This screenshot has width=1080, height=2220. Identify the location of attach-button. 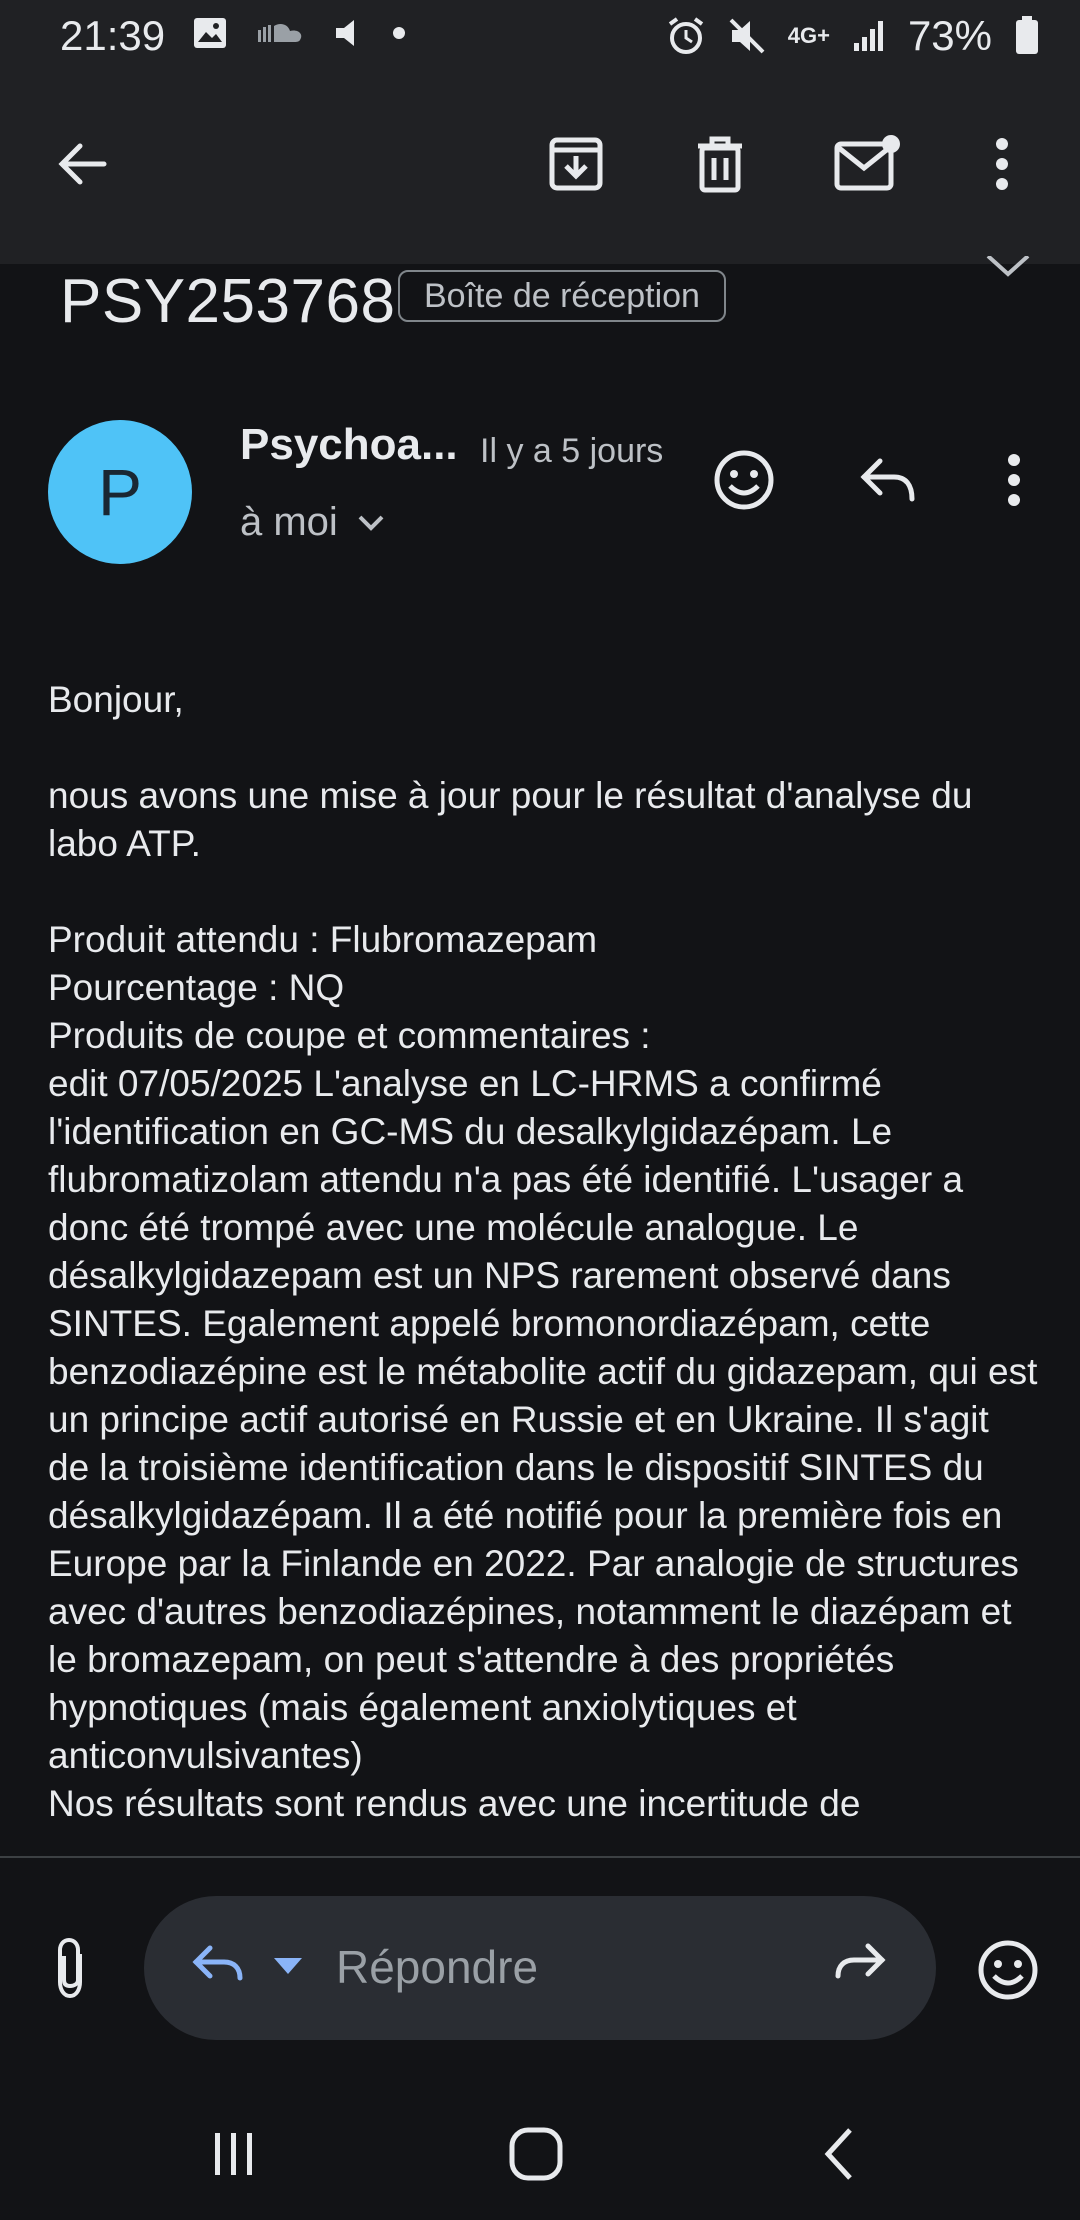
(70, 1968).